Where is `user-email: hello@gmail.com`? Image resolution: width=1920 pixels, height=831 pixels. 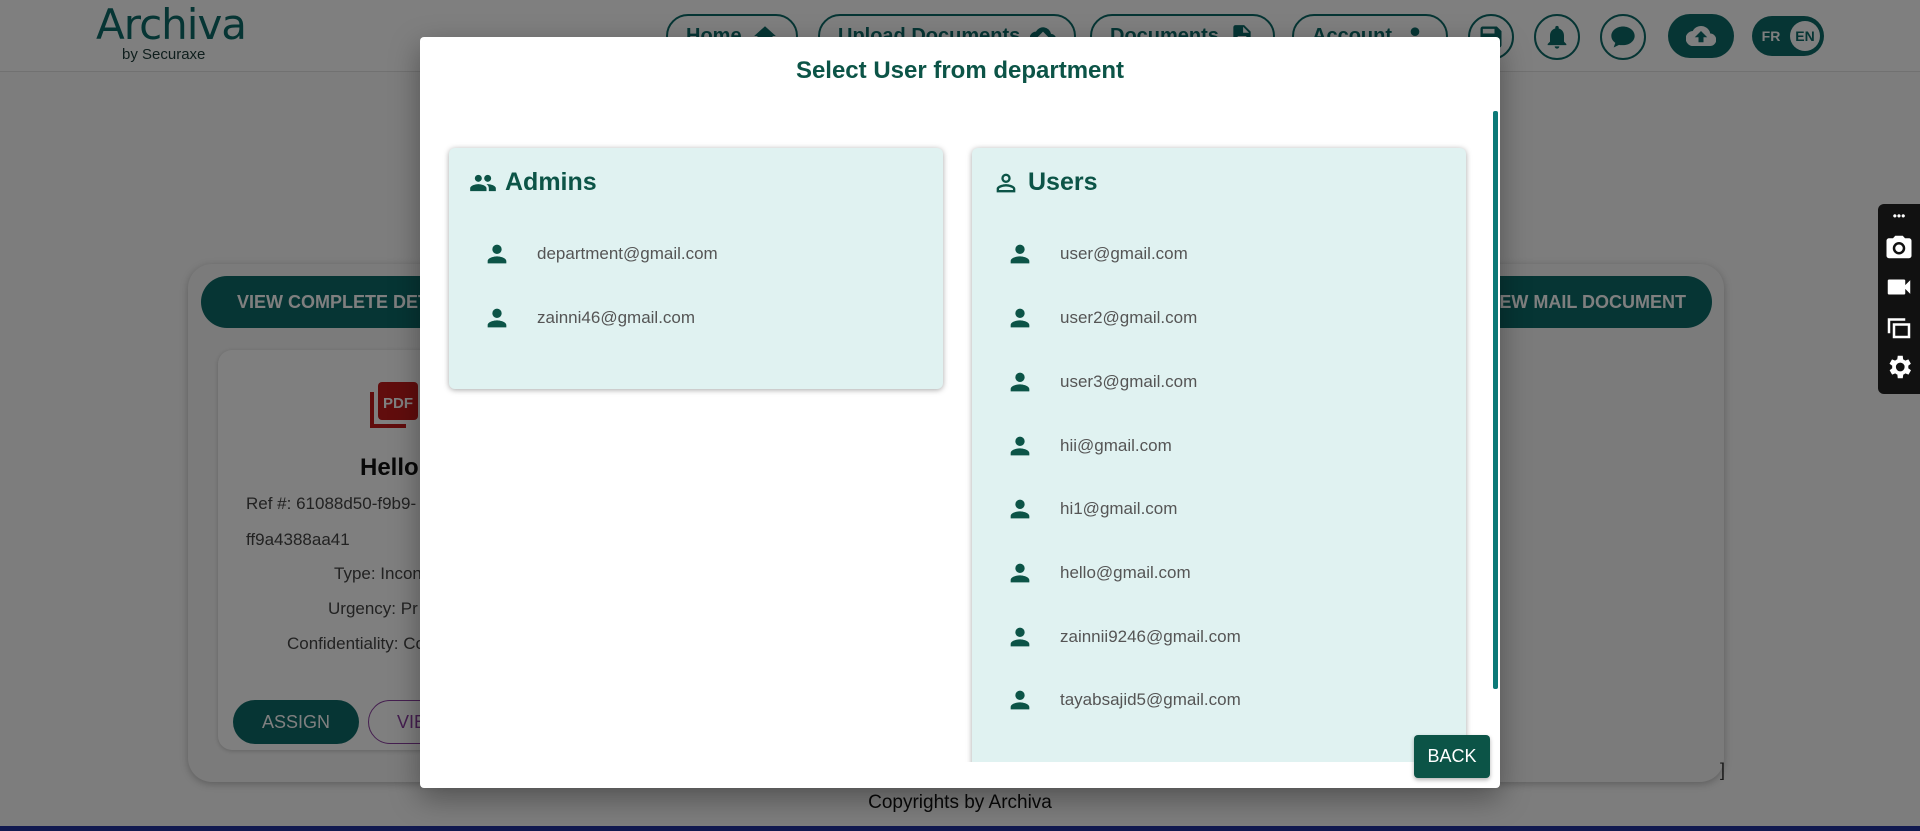 user-email: hello@gmail.com is located at coordinates (1125, 572).